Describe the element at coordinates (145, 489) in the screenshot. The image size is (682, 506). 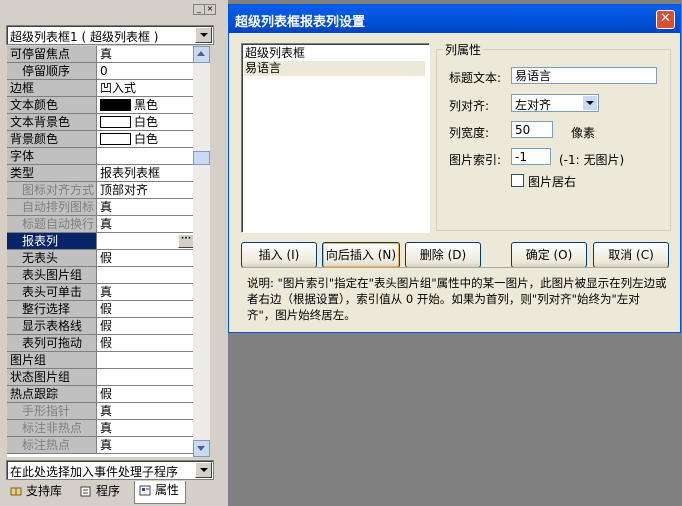
I see `properties-icon` at that location.